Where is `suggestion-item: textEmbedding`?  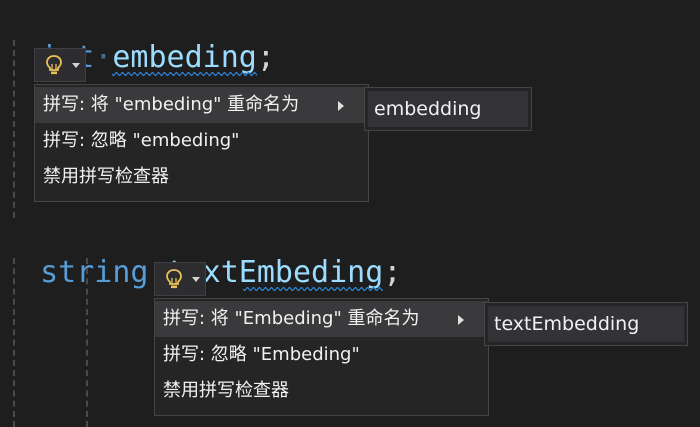 suggestion-item: textEmbedding is located at coordinates (586, 324).